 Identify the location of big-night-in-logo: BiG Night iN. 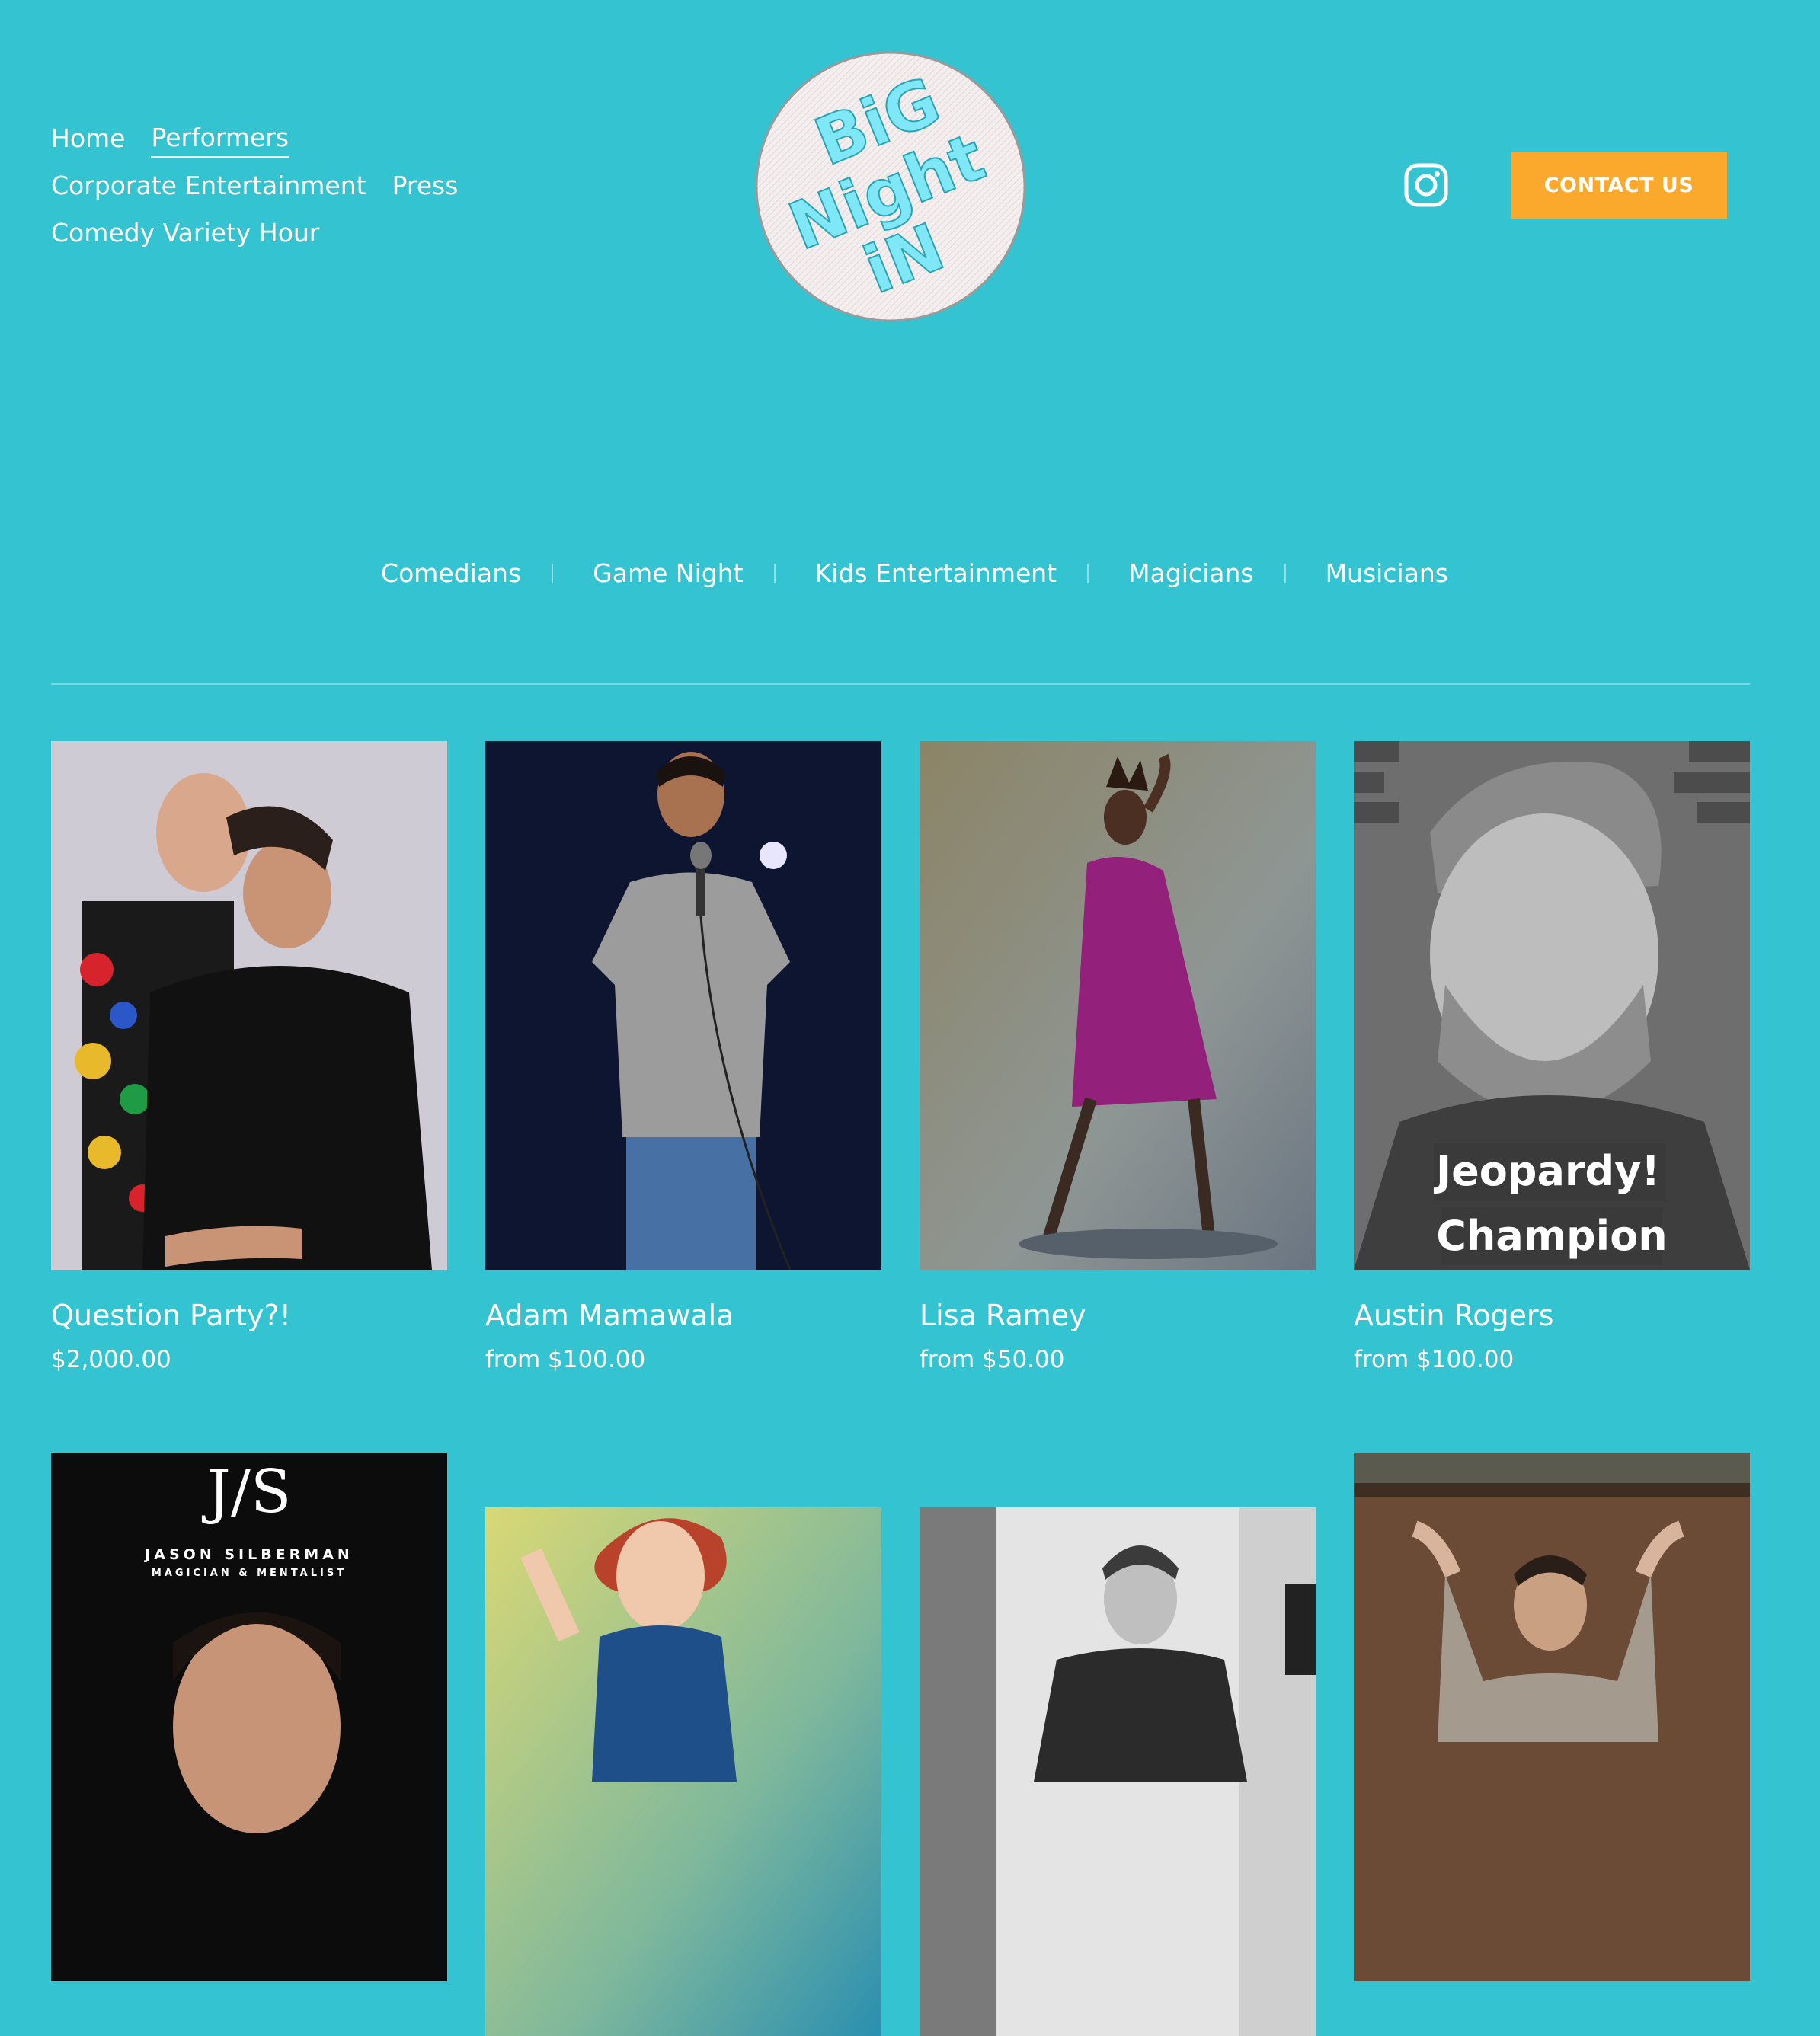
(891, 186).